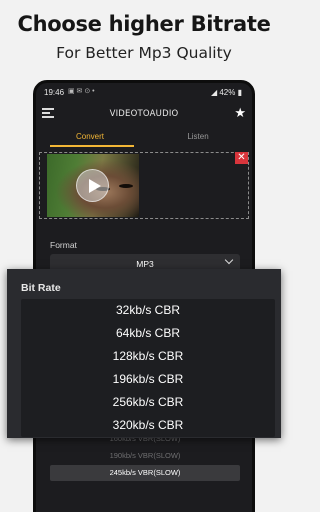  I want to click on bitrate-option-128: 128kb/s CBR, so click(148, 356).